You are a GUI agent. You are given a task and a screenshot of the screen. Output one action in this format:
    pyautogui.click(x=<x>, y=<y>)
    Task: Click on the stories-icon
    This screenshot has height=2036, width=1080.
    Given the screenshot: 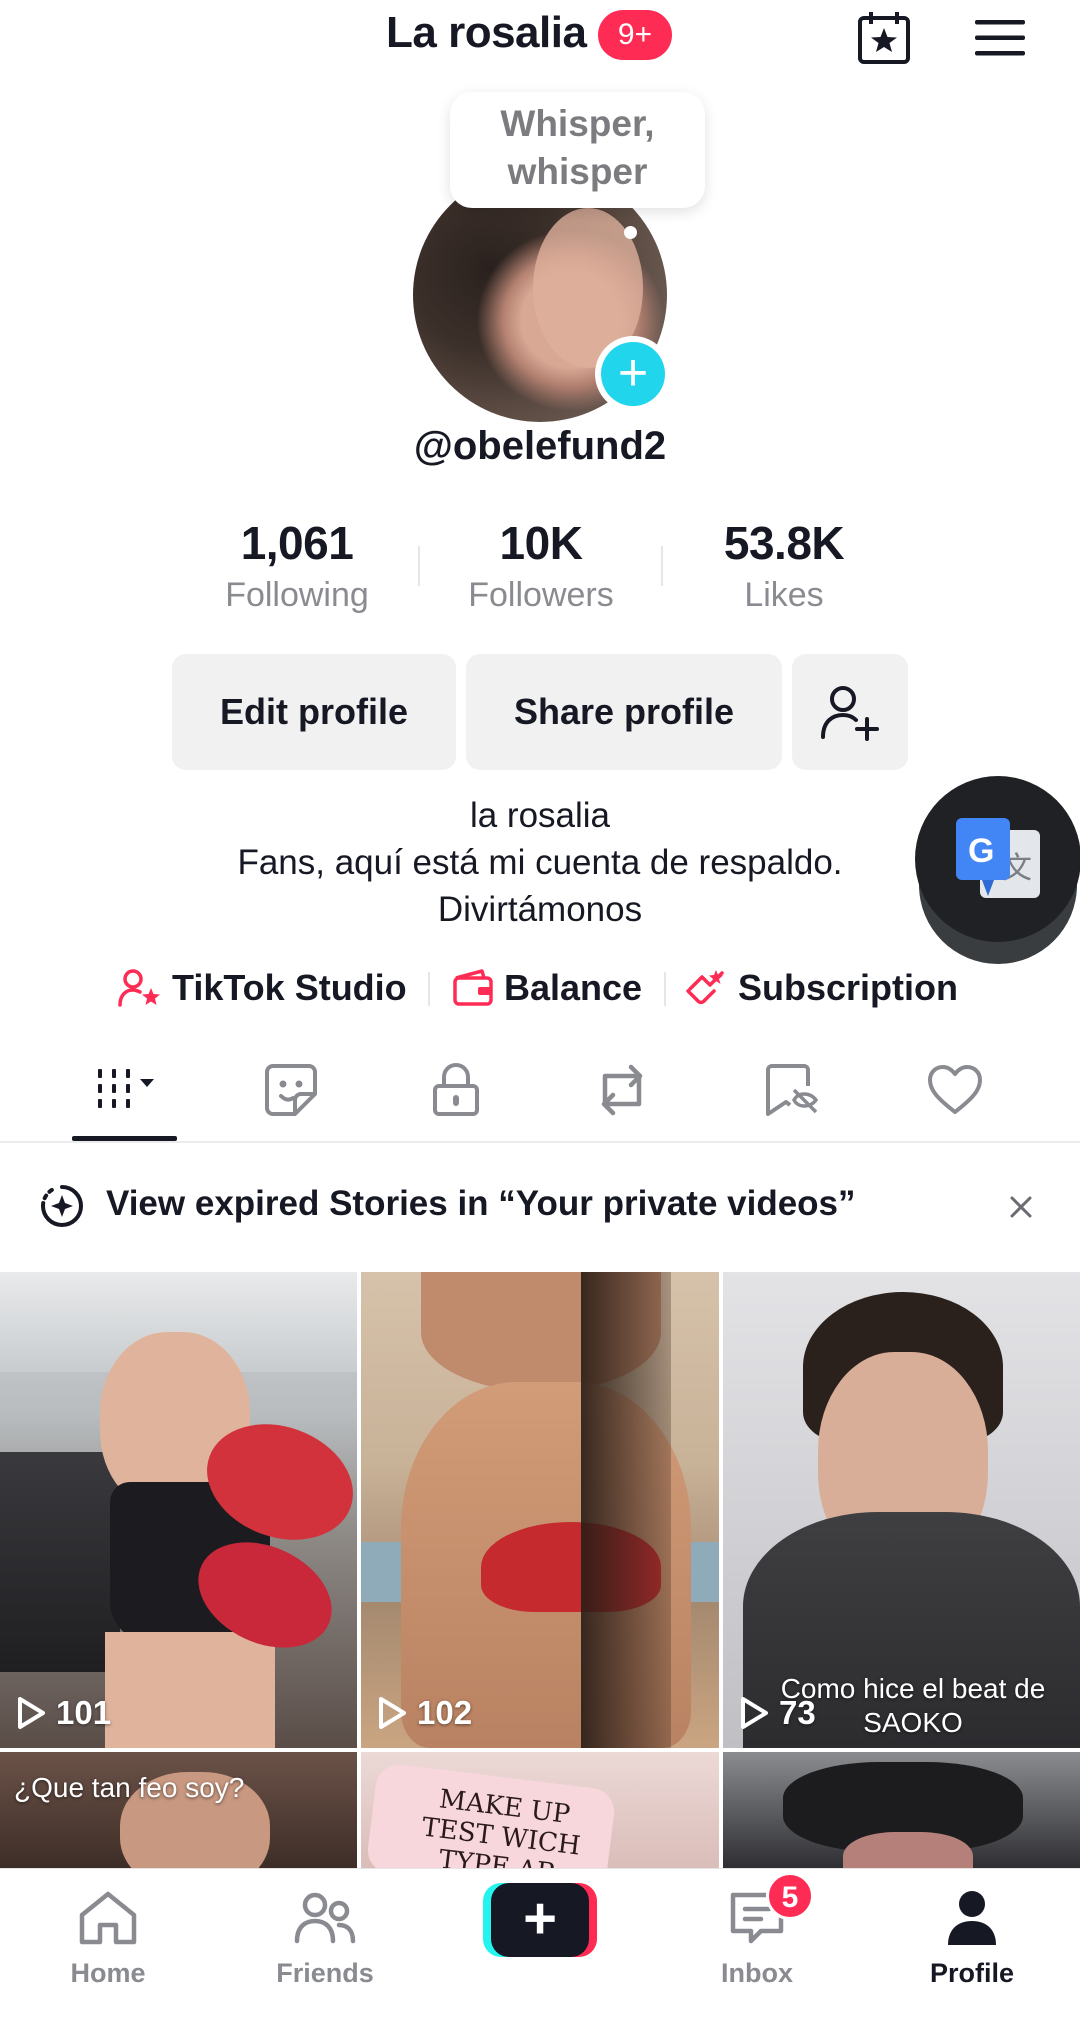 What is the action you would take?
    pyautogui.click(x=62, y=1206)
    